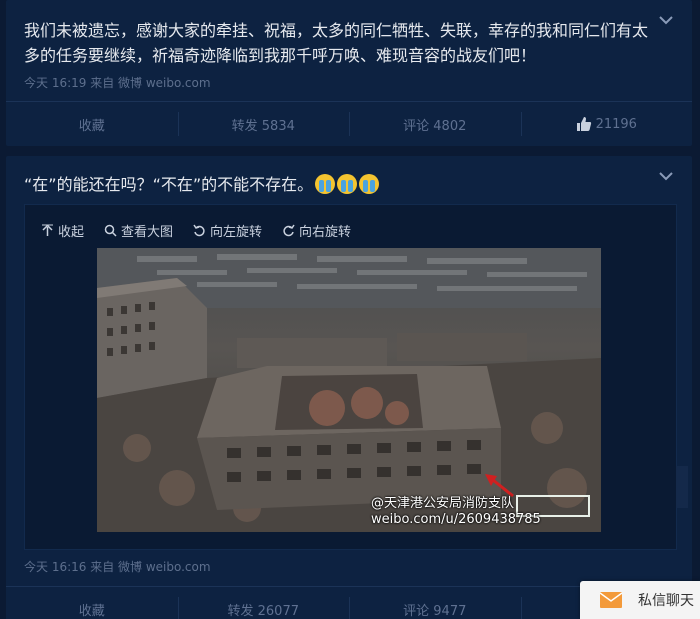 The width and height of the screenshot is (700, 619). I want to click on post-text-content: “在”的能还在吗？“不在”的不能不存在。, so click(169, 184).